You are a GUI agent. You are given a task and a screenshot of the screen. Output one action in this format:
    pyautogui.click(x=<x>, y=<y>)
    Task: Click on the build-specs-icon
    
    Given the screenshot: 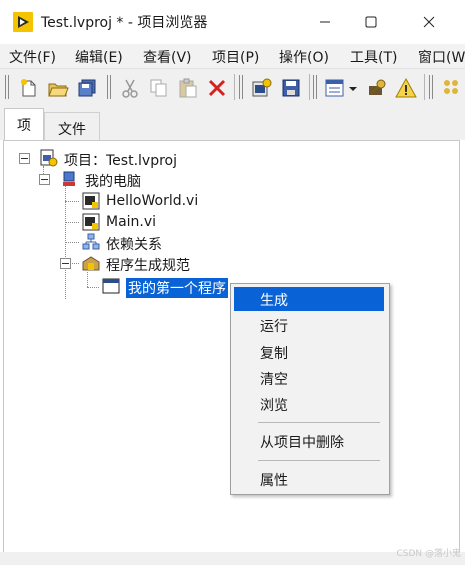 What is the action you would take?
    pyautogui.click(x=91, y=263)
    